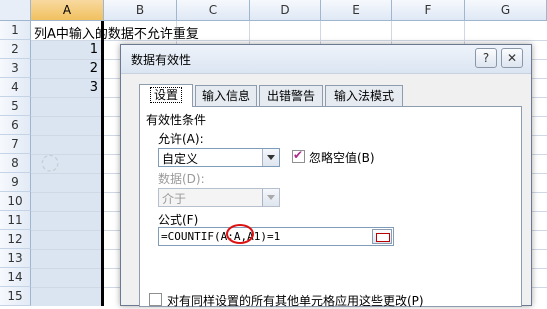  What do you see at coordinates (512, 58) in the screenshot?
I see `close-button: ✕` at bounding box center [512, 58].